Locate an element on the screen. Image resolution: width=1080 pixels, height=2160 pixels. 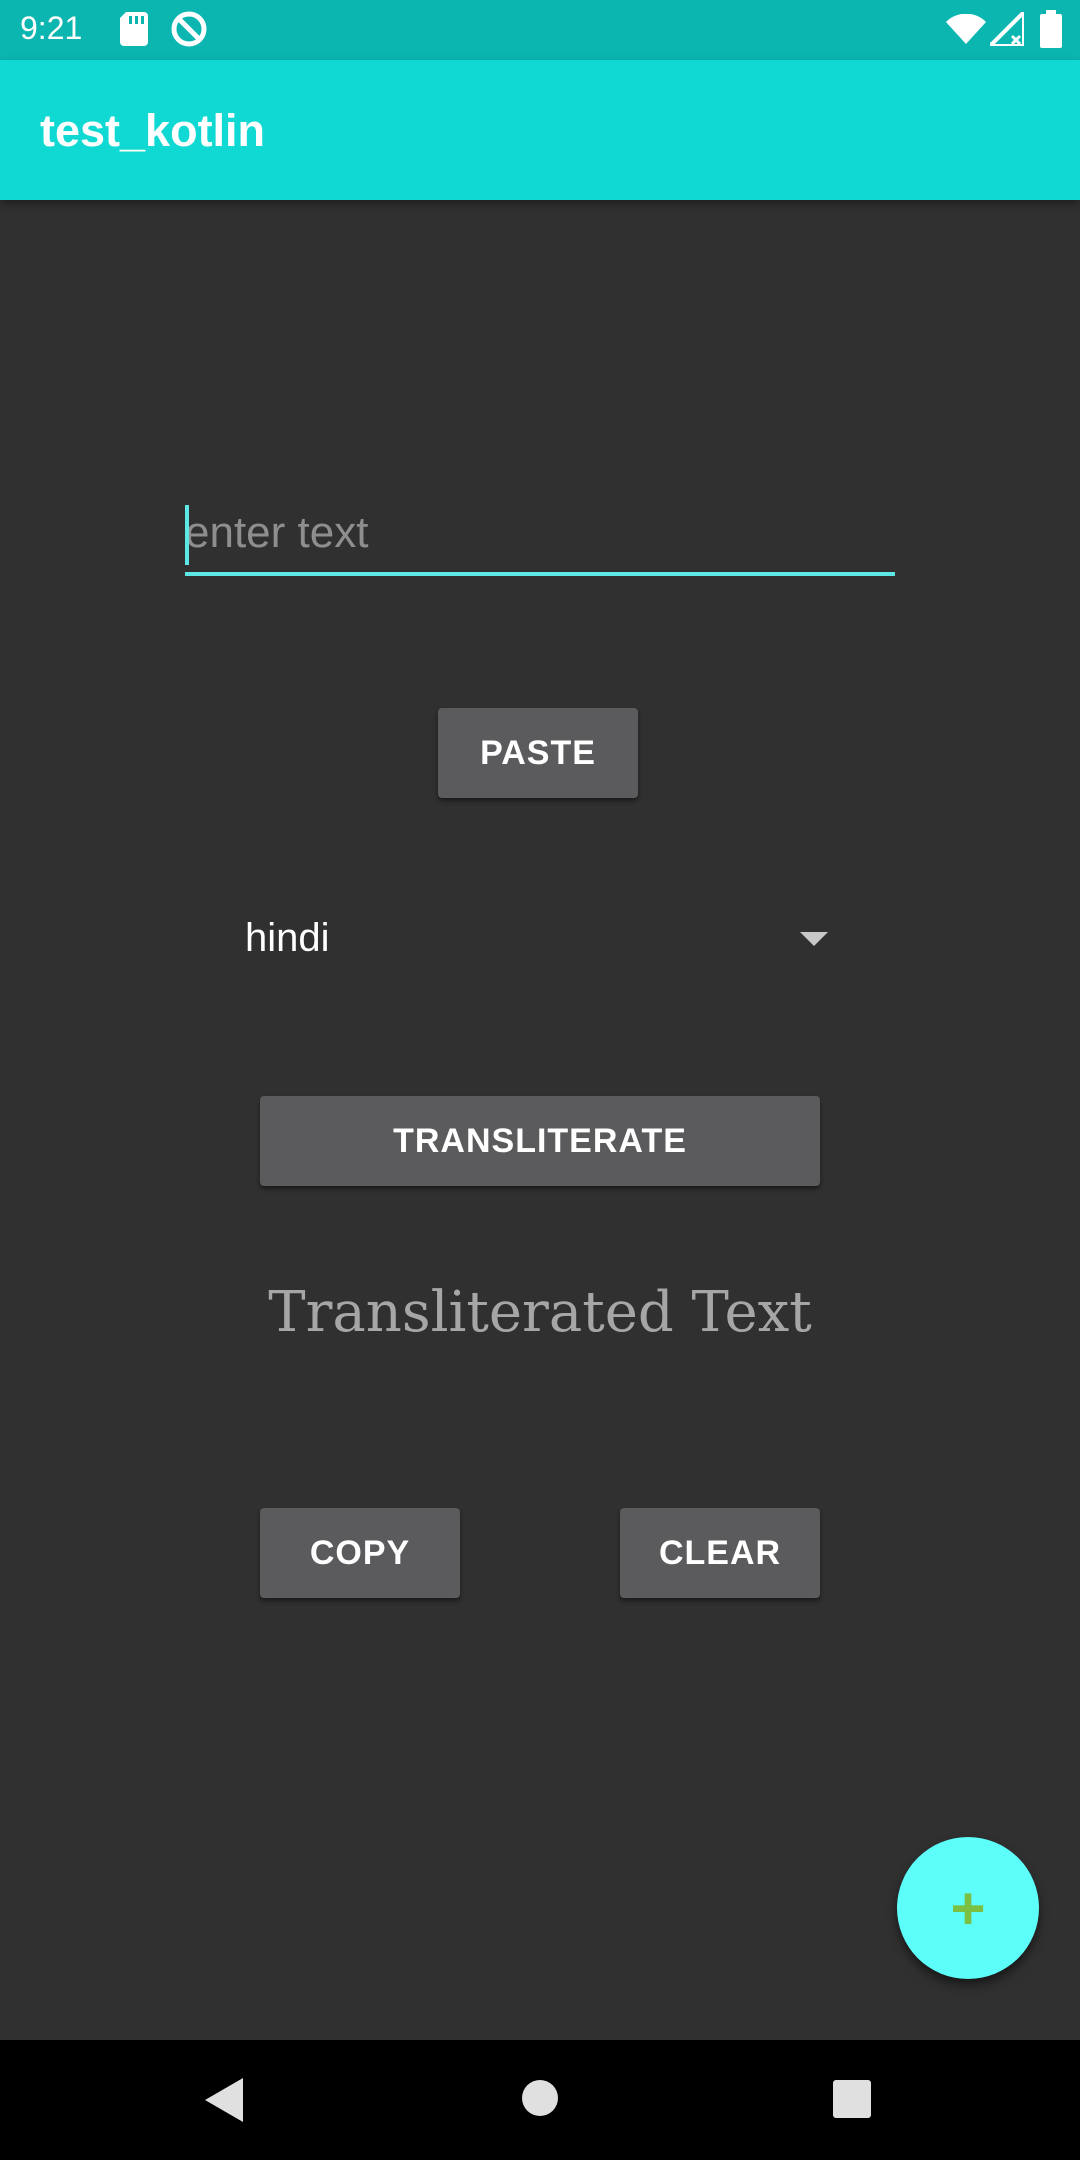
sd-card-icon is located at coordinates (134, 31).